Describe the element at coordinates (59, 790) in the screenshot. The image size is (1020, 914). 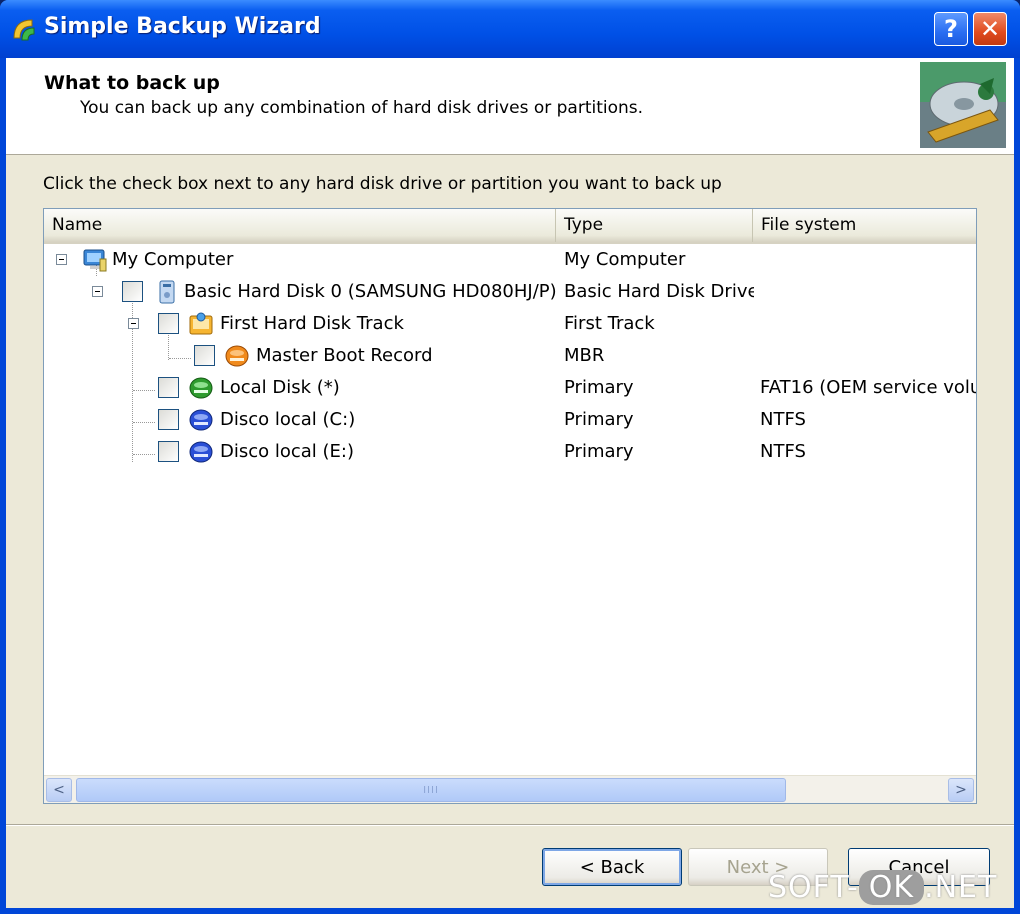
I see `scroll-left-button: <` at that location.